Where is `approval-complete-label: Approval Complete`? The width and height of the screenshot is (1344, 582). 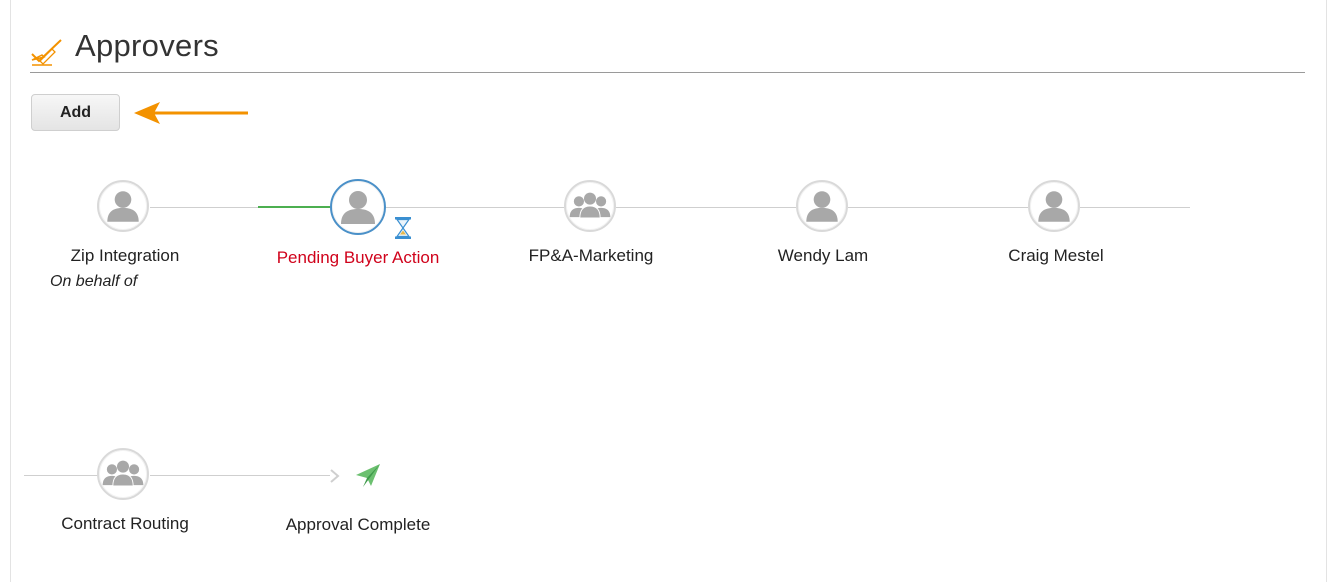
approval-complete-label: Approval Complete is located at coordinates (358, 524).